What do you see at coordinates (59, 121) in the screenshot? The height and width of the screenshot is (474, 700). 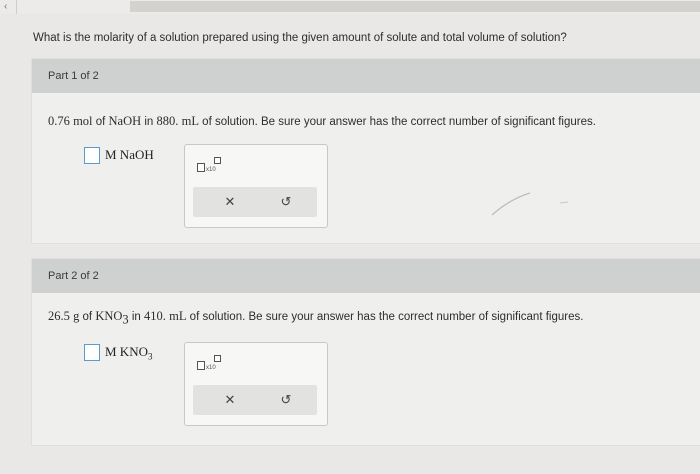 I see `part-1-amount: 0.76` at bounding box center [59, 121].